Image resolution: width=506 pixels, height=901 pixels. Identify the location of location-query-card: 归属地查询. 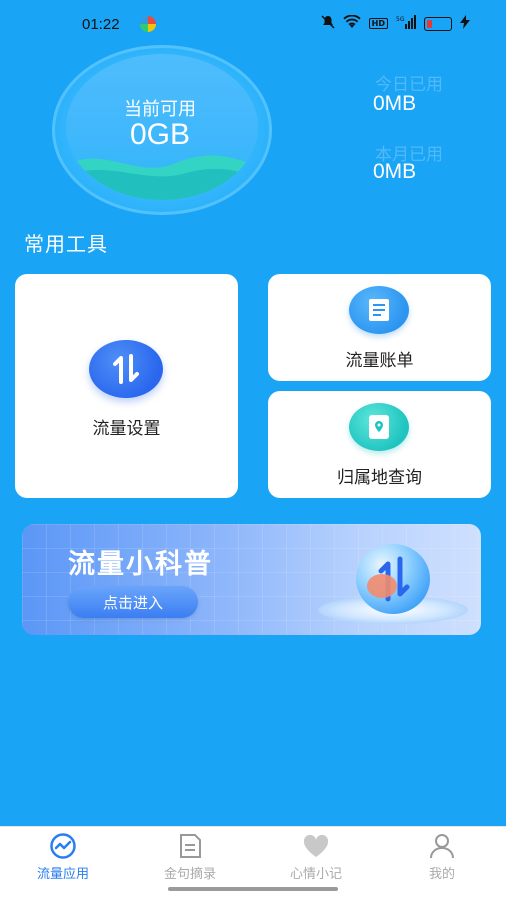
(379, 444).